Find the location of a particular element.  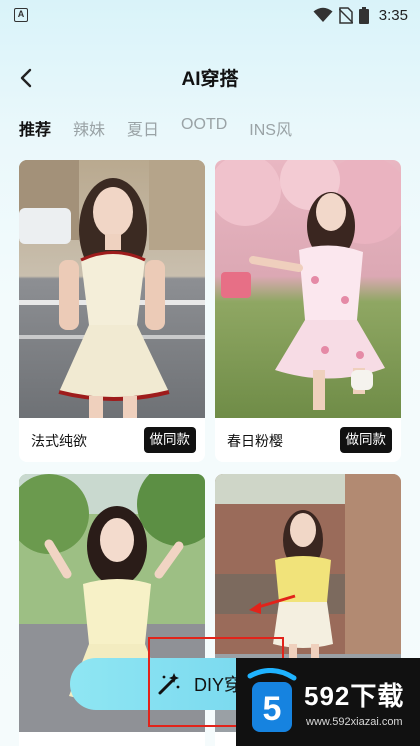

tab-recommend: 推荐 is located at coordinates (35, 128).